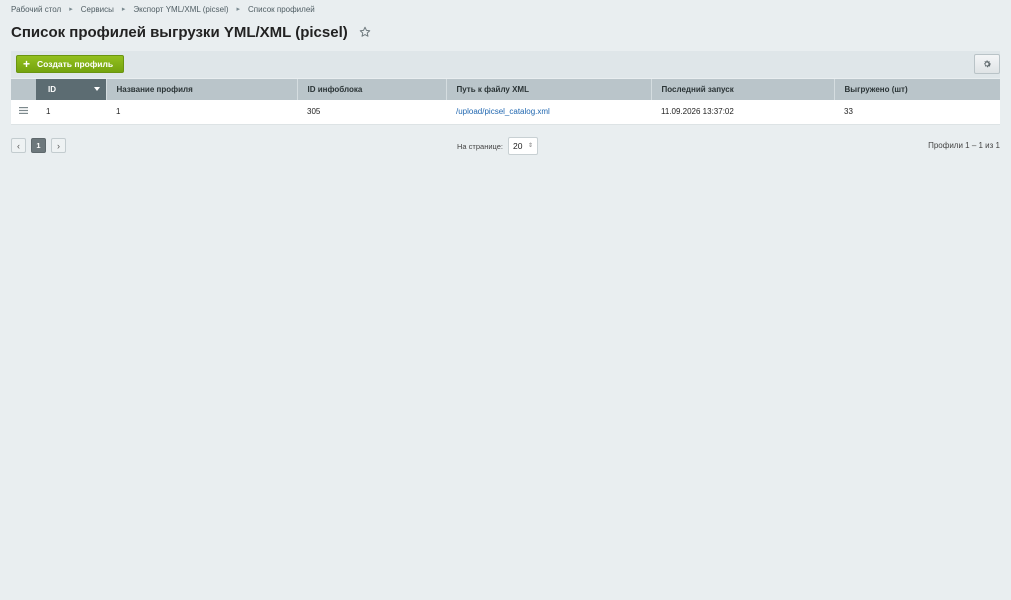  Describe the element at coordinates (75, 64) in the screenshot. I see `create-profile-label: Создать профиль` at that location.